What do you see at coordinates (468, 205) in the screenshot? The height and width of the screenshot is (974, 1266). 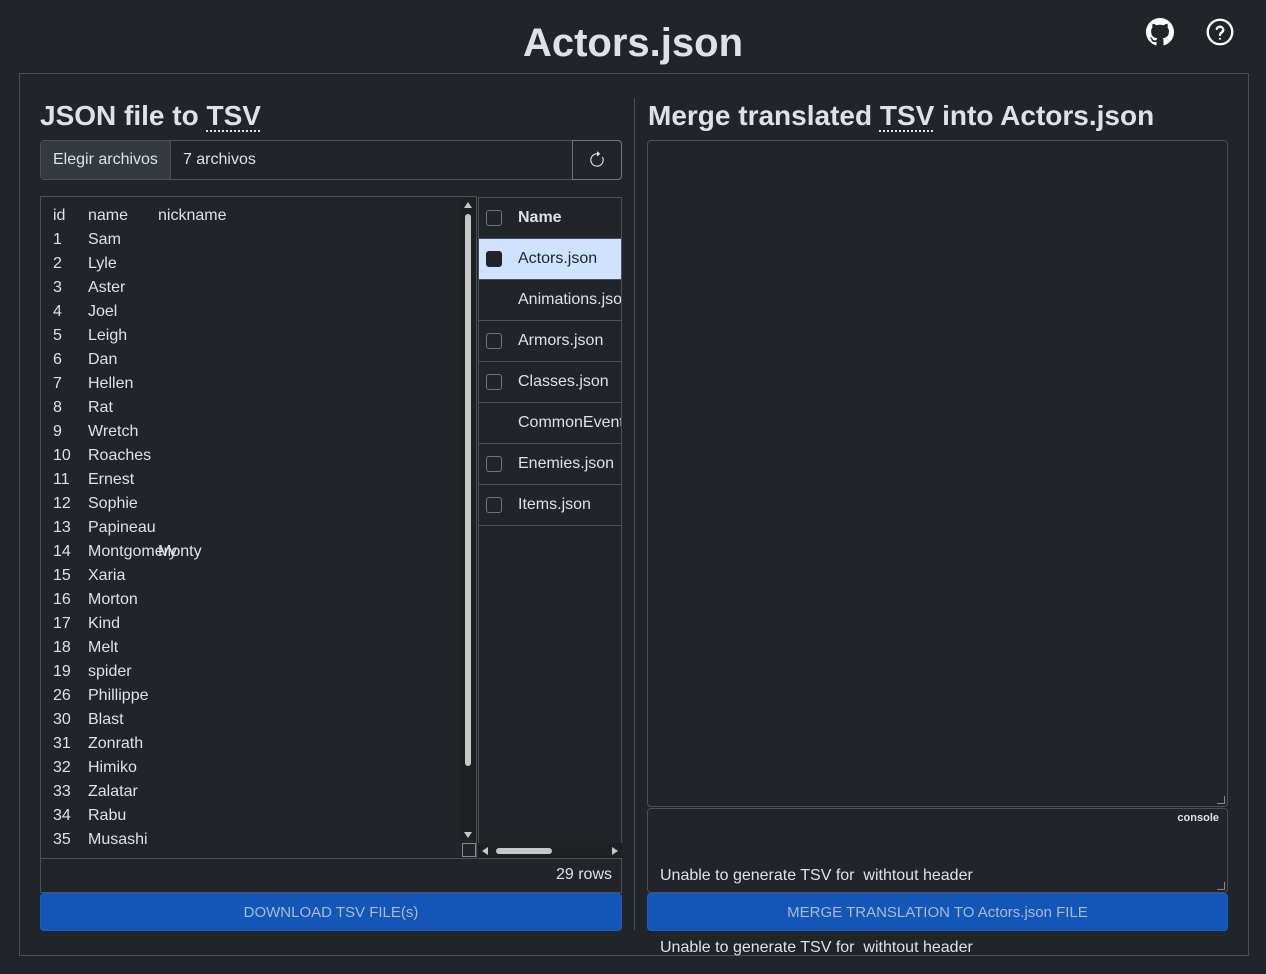 I see `scroll-up-arrow-icon` at bounding box center [468, 205].